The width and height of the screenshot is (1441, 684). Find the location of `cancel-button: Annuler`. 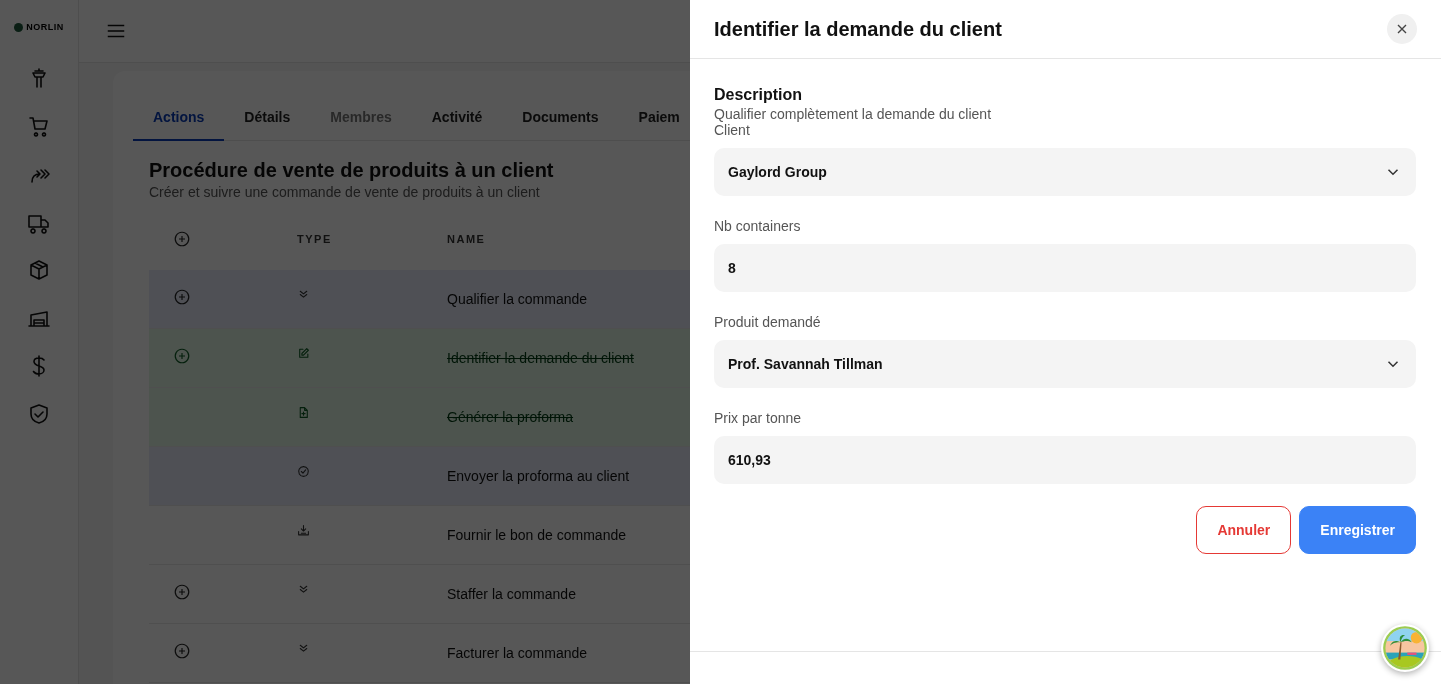

cancel-button: Annuler is located at coordinates (1244, 530).